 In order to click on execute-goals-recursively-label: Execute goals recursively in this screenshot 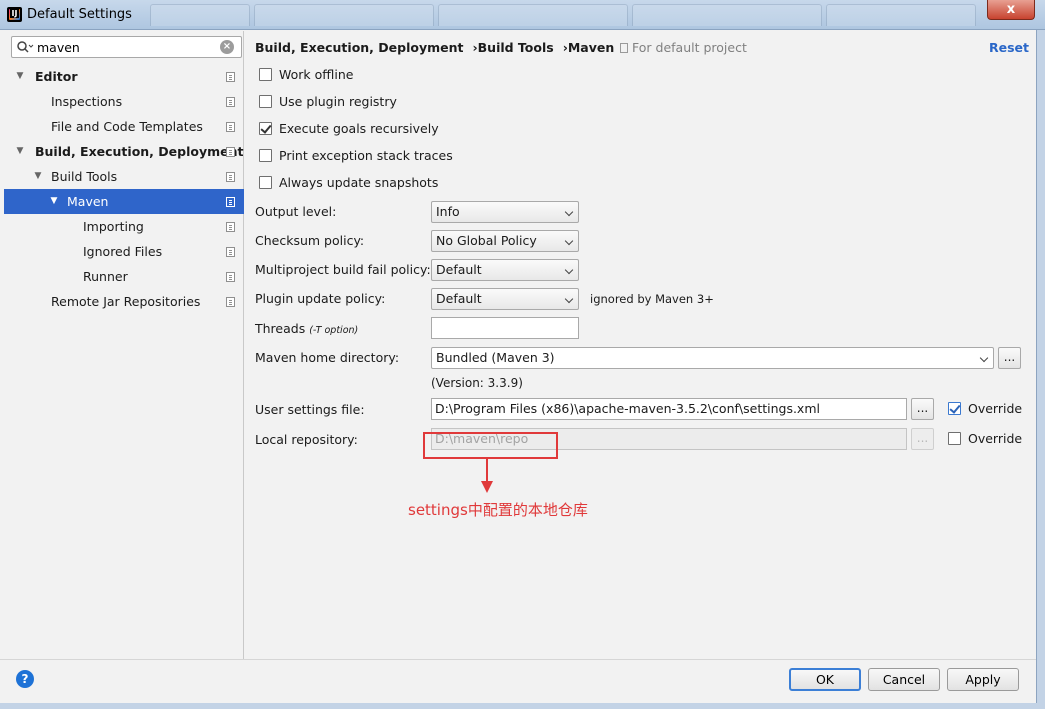, I will do `click(359, 128)`.